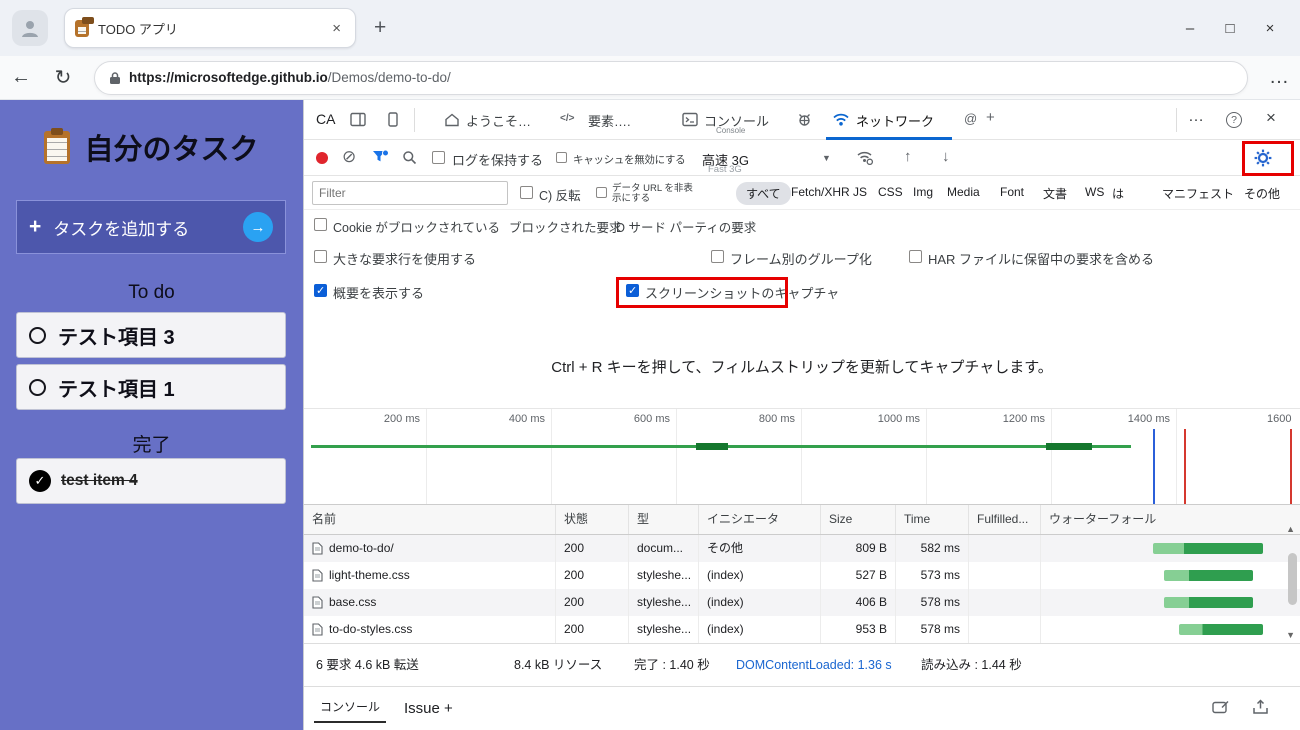 This screenshot has height=730, width=1300. What do you see at coordinates (1094, 192) in the screenshot?
I see `filter-pill-ws: WS` at bounding box center [1094, 192].